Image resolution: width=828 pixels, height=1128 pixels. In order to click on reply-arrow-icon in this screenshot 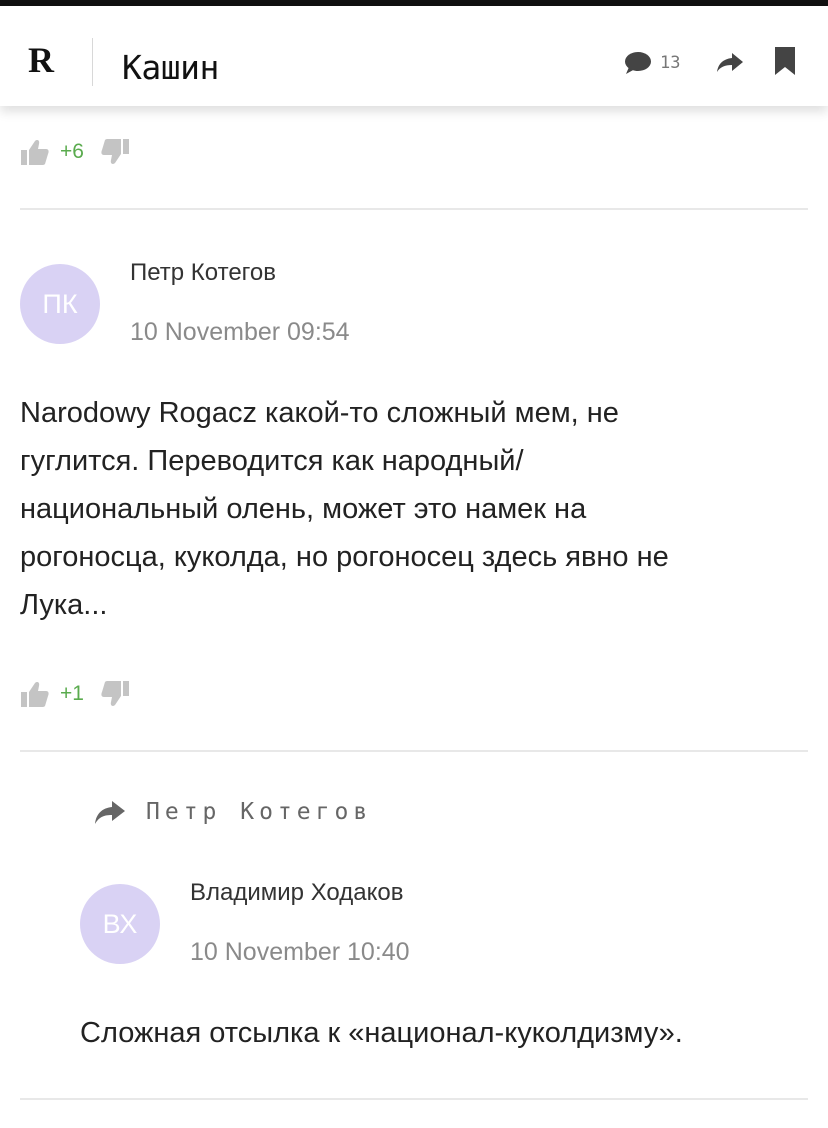, I will do `click(110, 812)`.